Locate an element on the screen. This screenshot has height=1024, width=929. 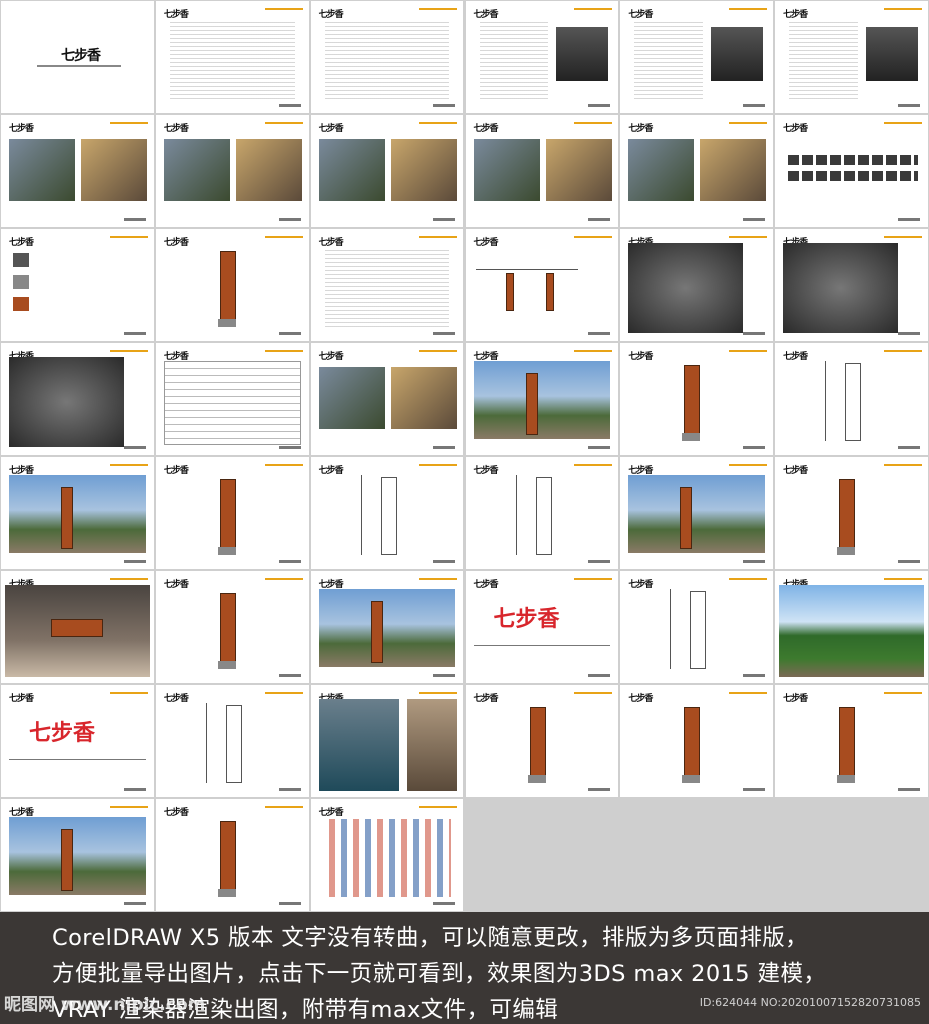
icon-sheet is located at coordinates (851, 171).